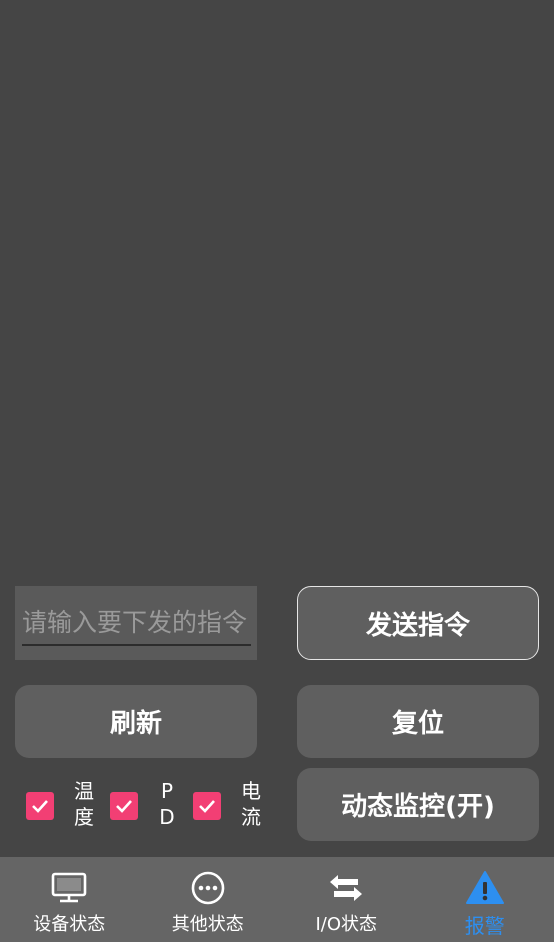  Describe the element at coordinates (418, 623) in the screenshot. I see `send-command-button: 发送指令` at that location.